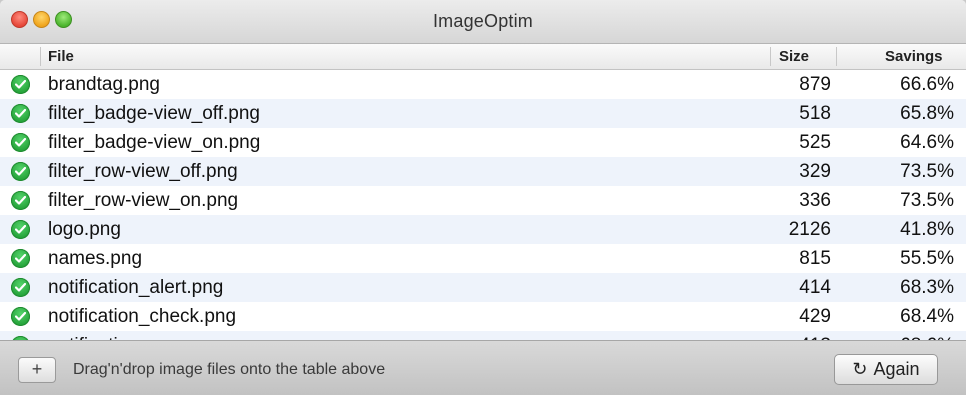 The image size is (966, 395). What do you see at coordinates (794, 56) in the screenshot?
I see `column-header-size: Size` at bounding box center [794, 56].